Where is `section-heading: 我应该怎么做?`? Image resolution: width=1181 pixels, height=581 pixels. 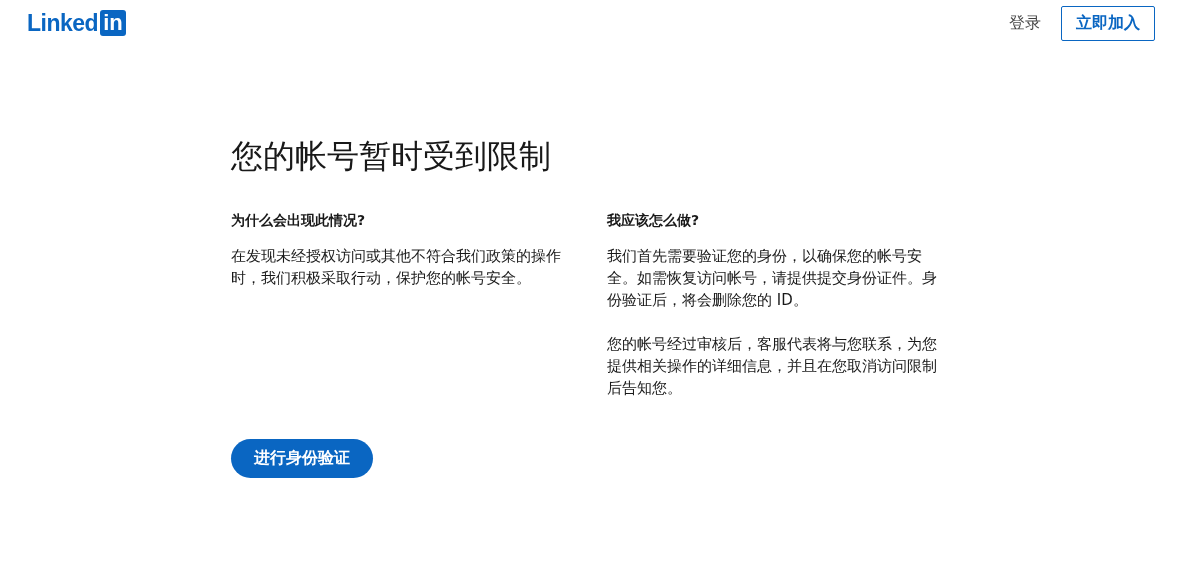 section-heading: 我应该怎么做? is located at coordinates (654, 220).